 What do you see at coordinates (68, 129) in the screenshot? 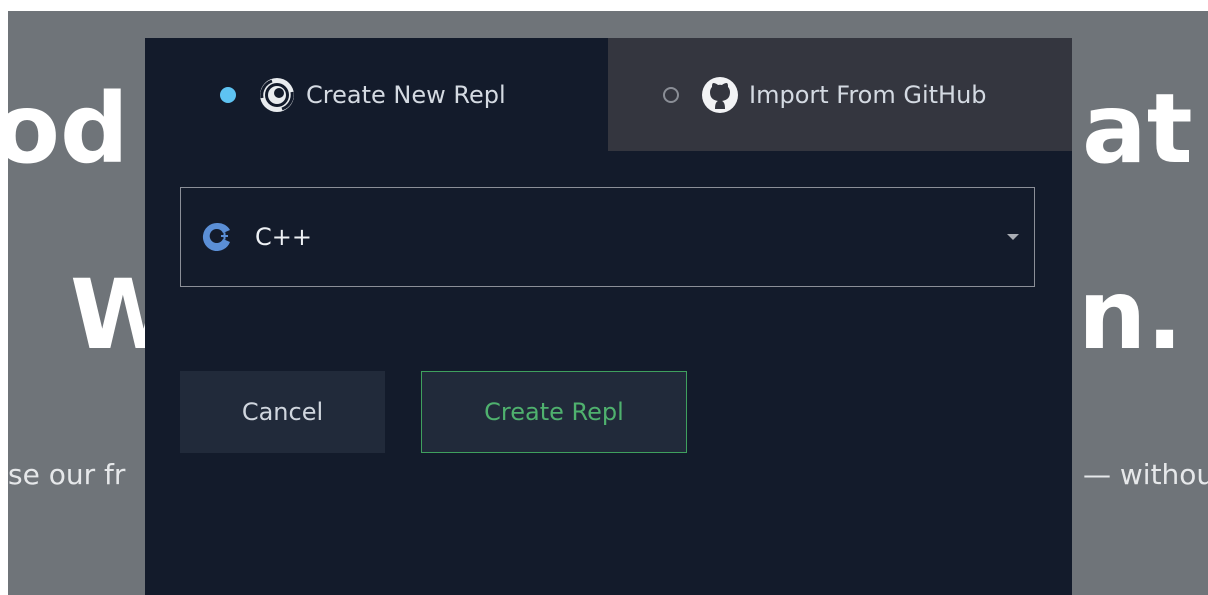
I see `background-headline-fragment: od` at bounding box center [68, 129].